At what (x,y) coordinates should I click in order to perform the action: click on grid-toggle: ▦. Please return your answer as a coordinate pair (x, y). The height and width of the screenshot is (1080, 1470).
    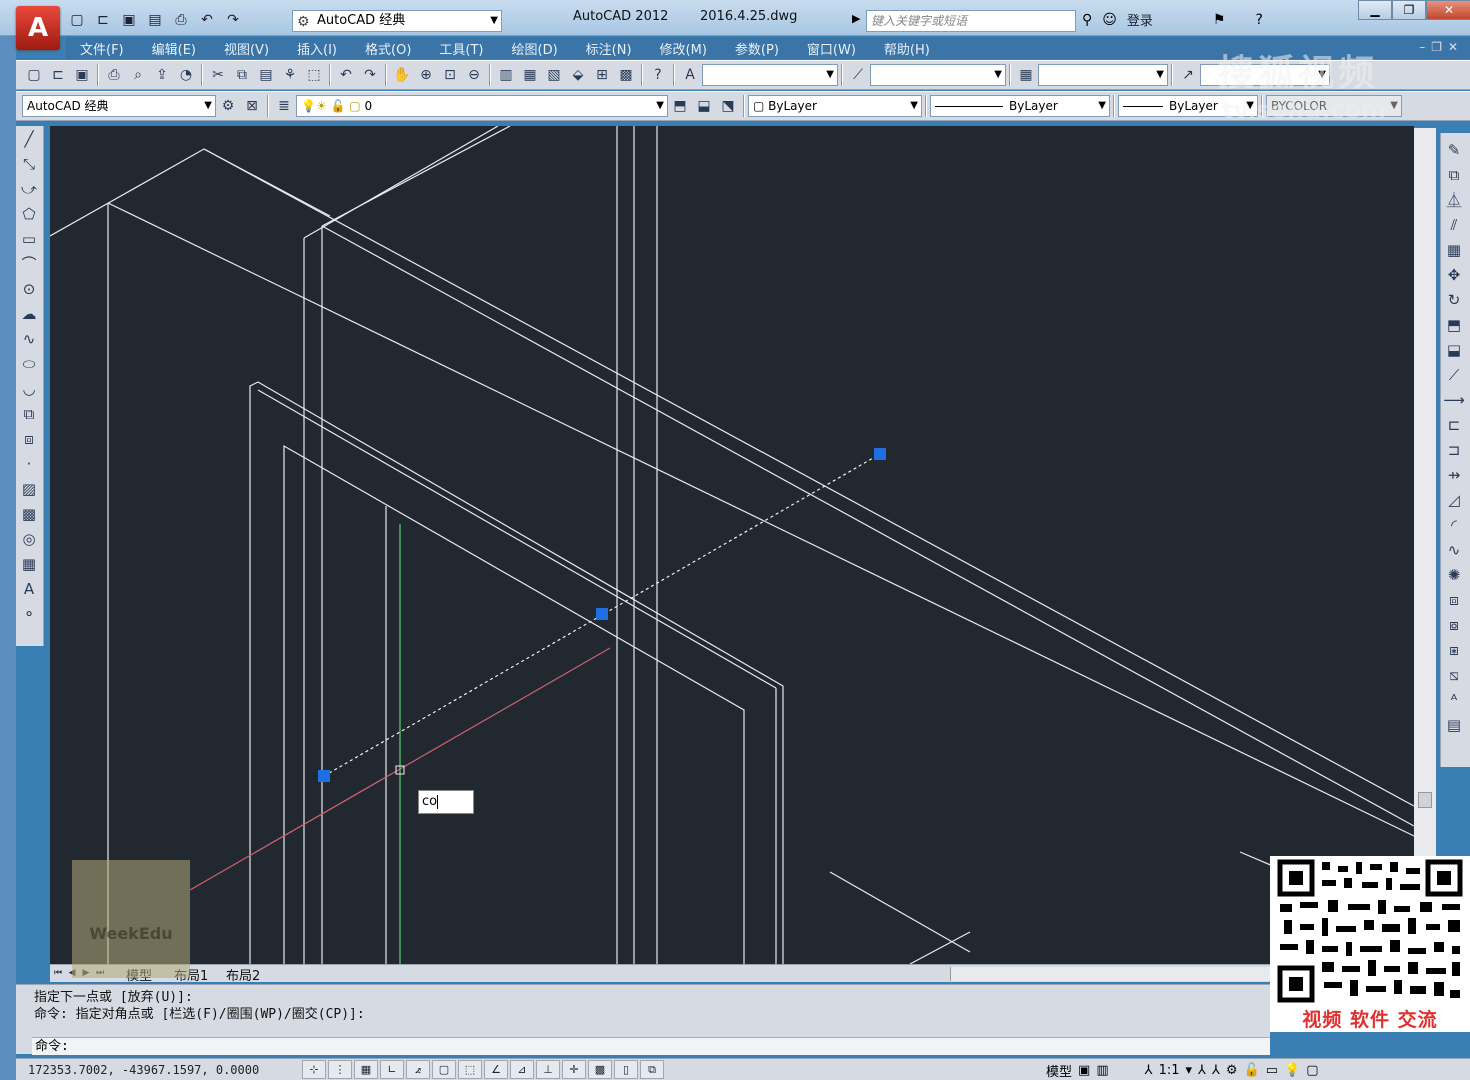
    Looking at the image, I should click on (366, 1069).